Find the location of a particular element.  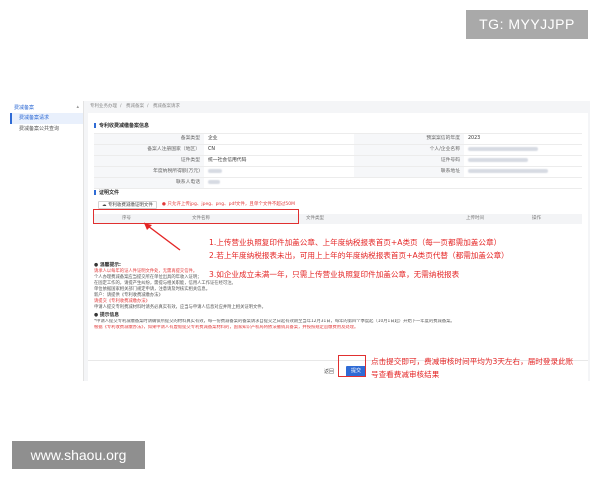

breadcrumb: 专利业务办理 / 费减备案 / 费减备案请求 is located at coordinates (135, 106).